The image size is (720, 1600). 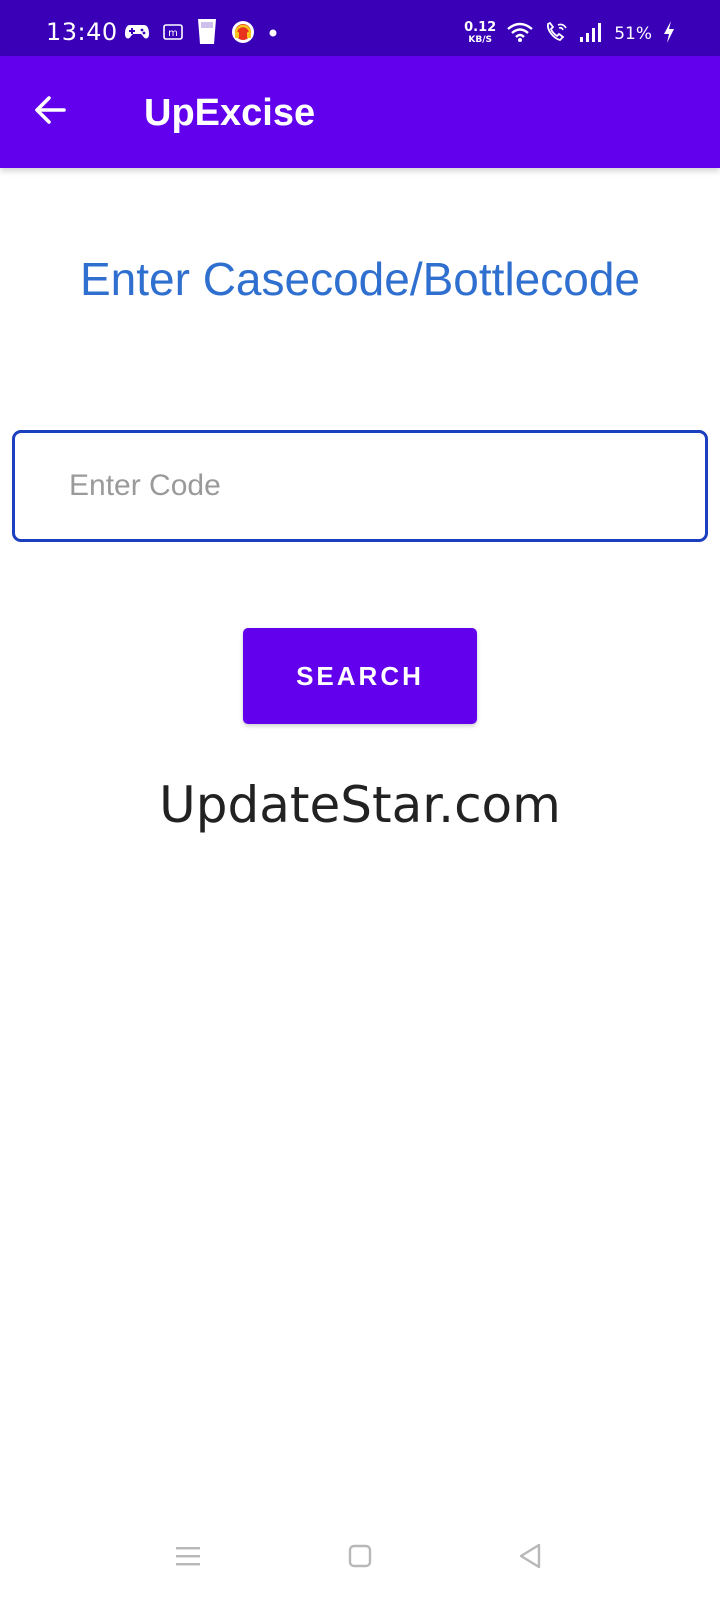 I want to click on net-speed-value: 0.12, so click(x=480, y=27).